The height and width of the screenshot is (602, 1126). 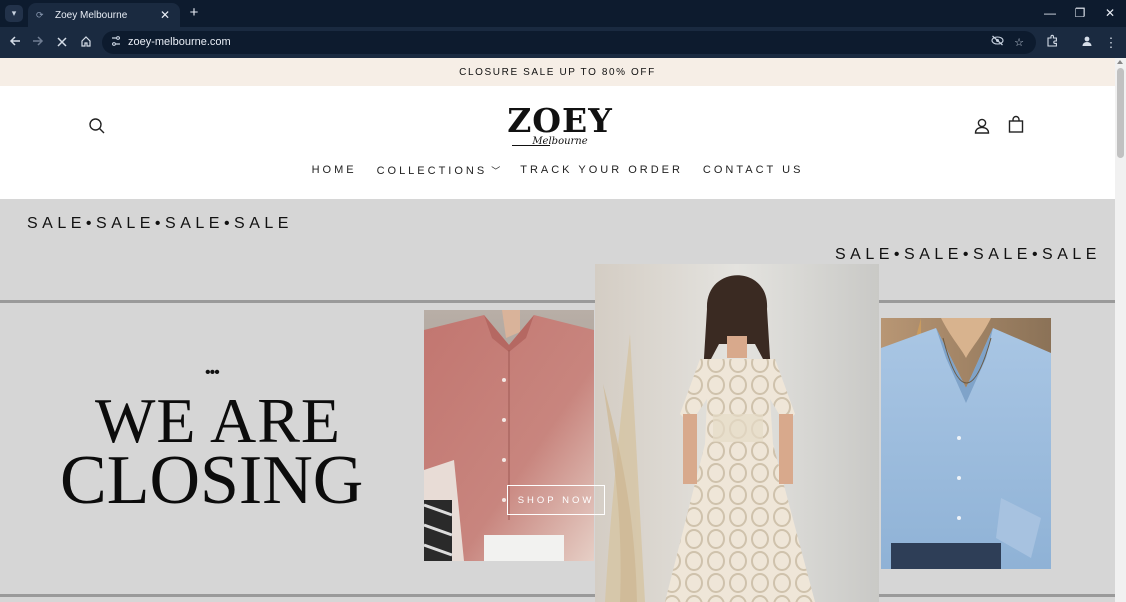 What do you see at coordinates (165, 15) in the screenshot?
I see `close-tab-icon: ✕` at bounding box center [165, 15].